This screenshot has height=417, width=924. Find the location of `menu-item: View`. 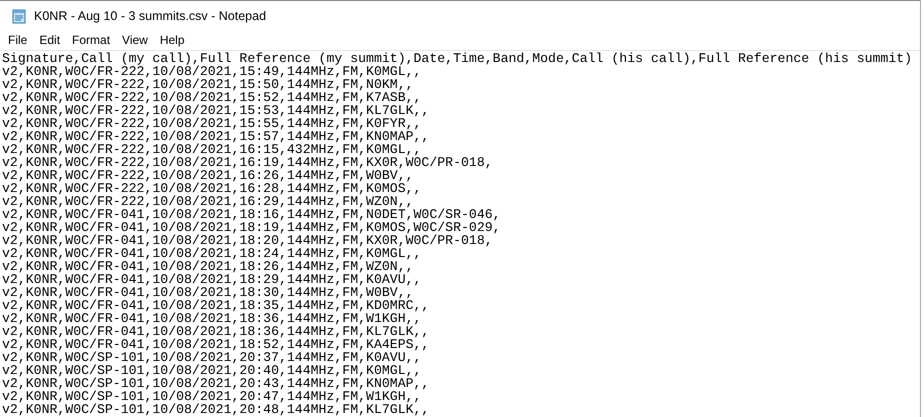

menu-item: View is located at coordinates (135, 40).